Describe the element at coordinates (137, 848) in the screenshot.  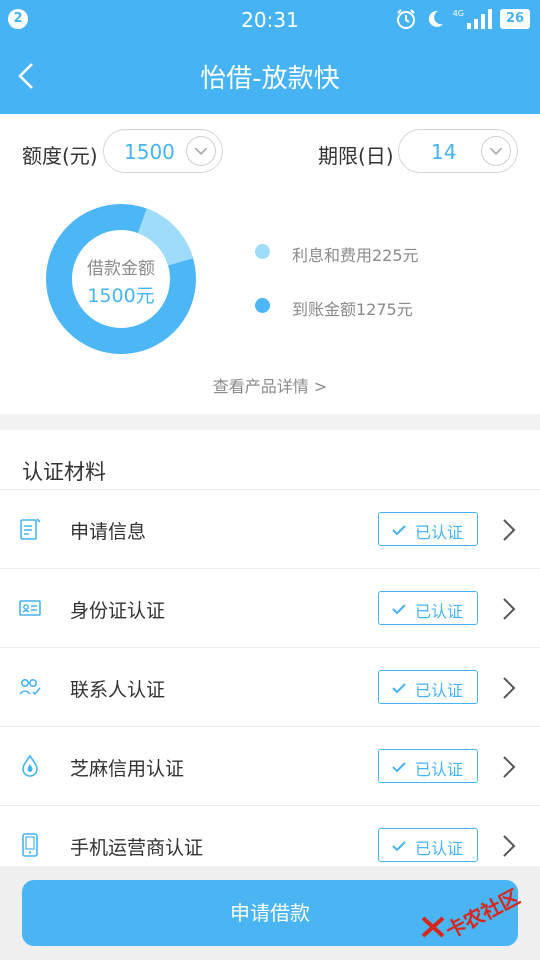
I see `list-item-label: 手机运营商认证` at that location.